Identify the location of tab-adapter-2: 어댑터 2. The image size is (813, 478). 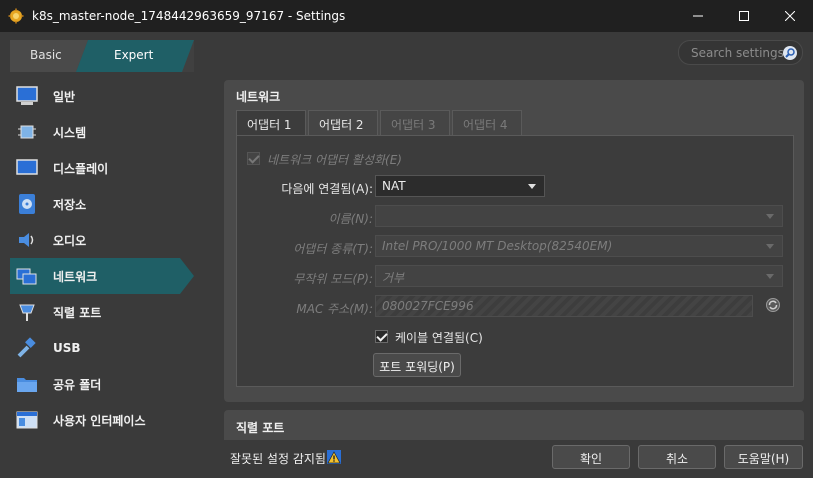
(343, 123).